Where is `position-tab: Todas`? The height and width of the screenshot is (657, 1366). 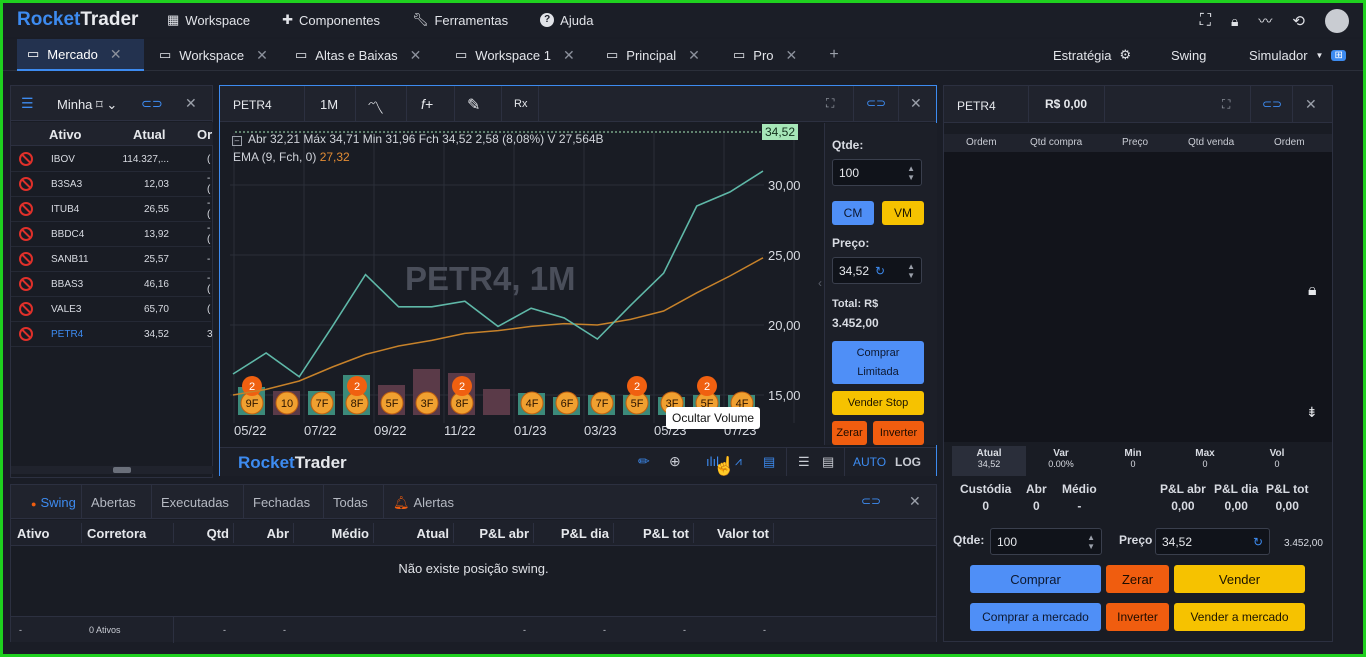
position-tab: Todas is located at coordinates (358, 502).